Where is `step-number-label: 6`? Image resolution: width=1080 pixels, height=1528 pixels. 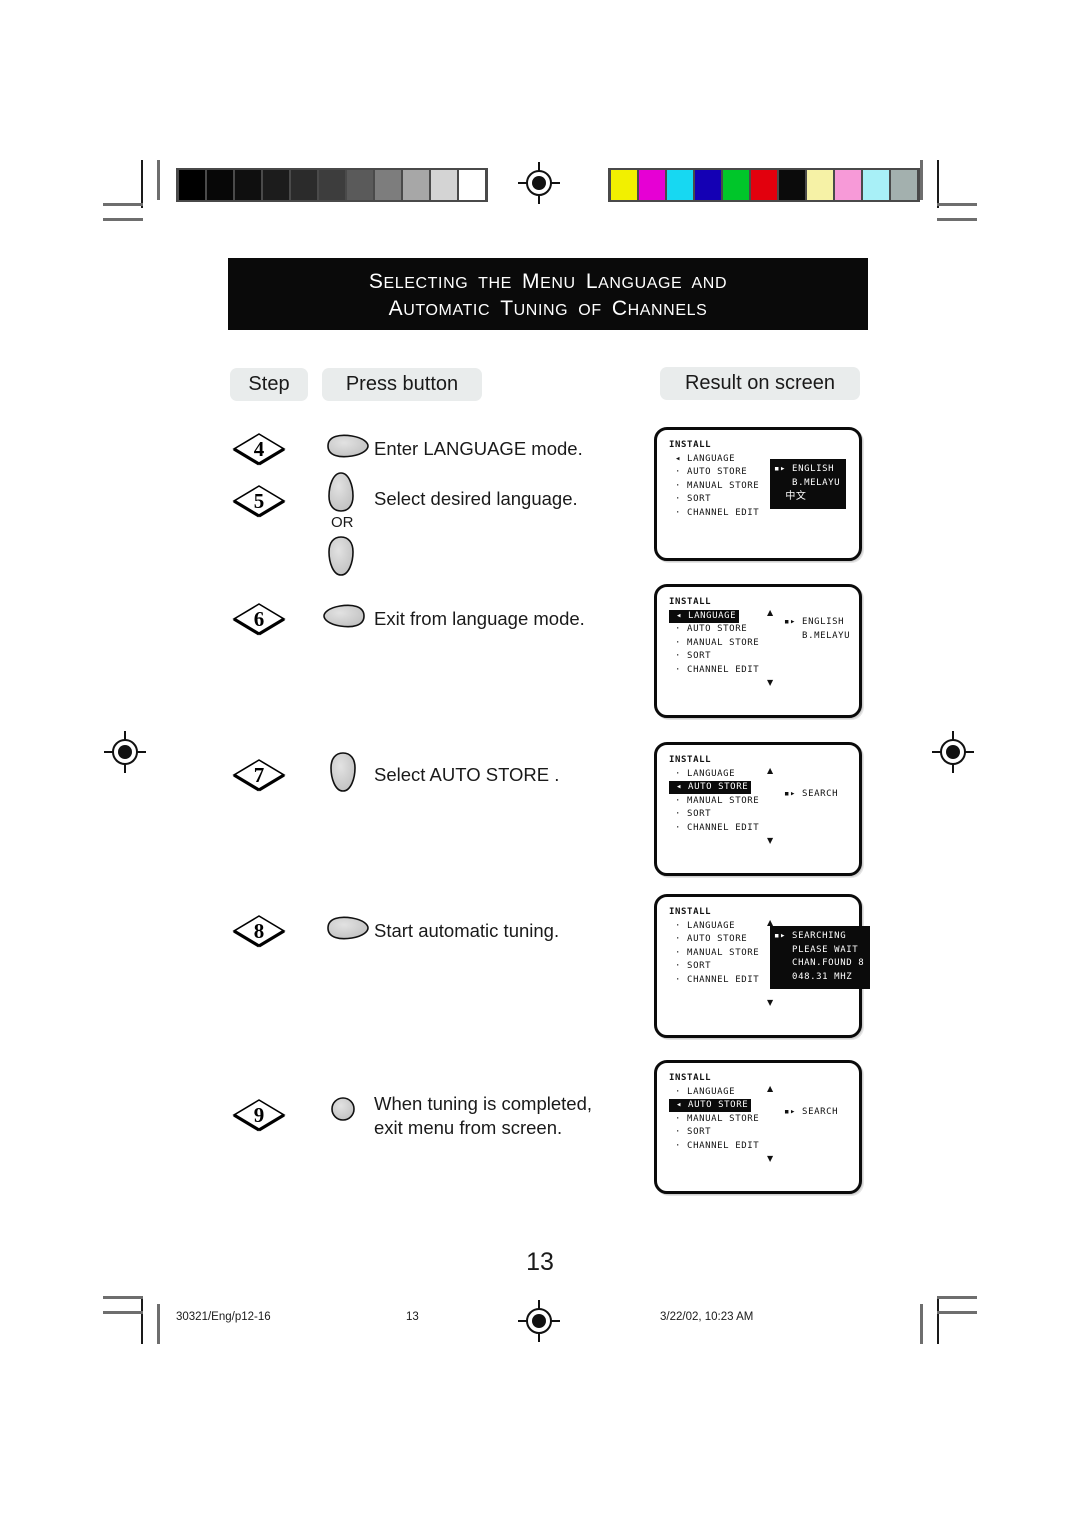
step-number-label: 6 is located at coordinates (259, 618).